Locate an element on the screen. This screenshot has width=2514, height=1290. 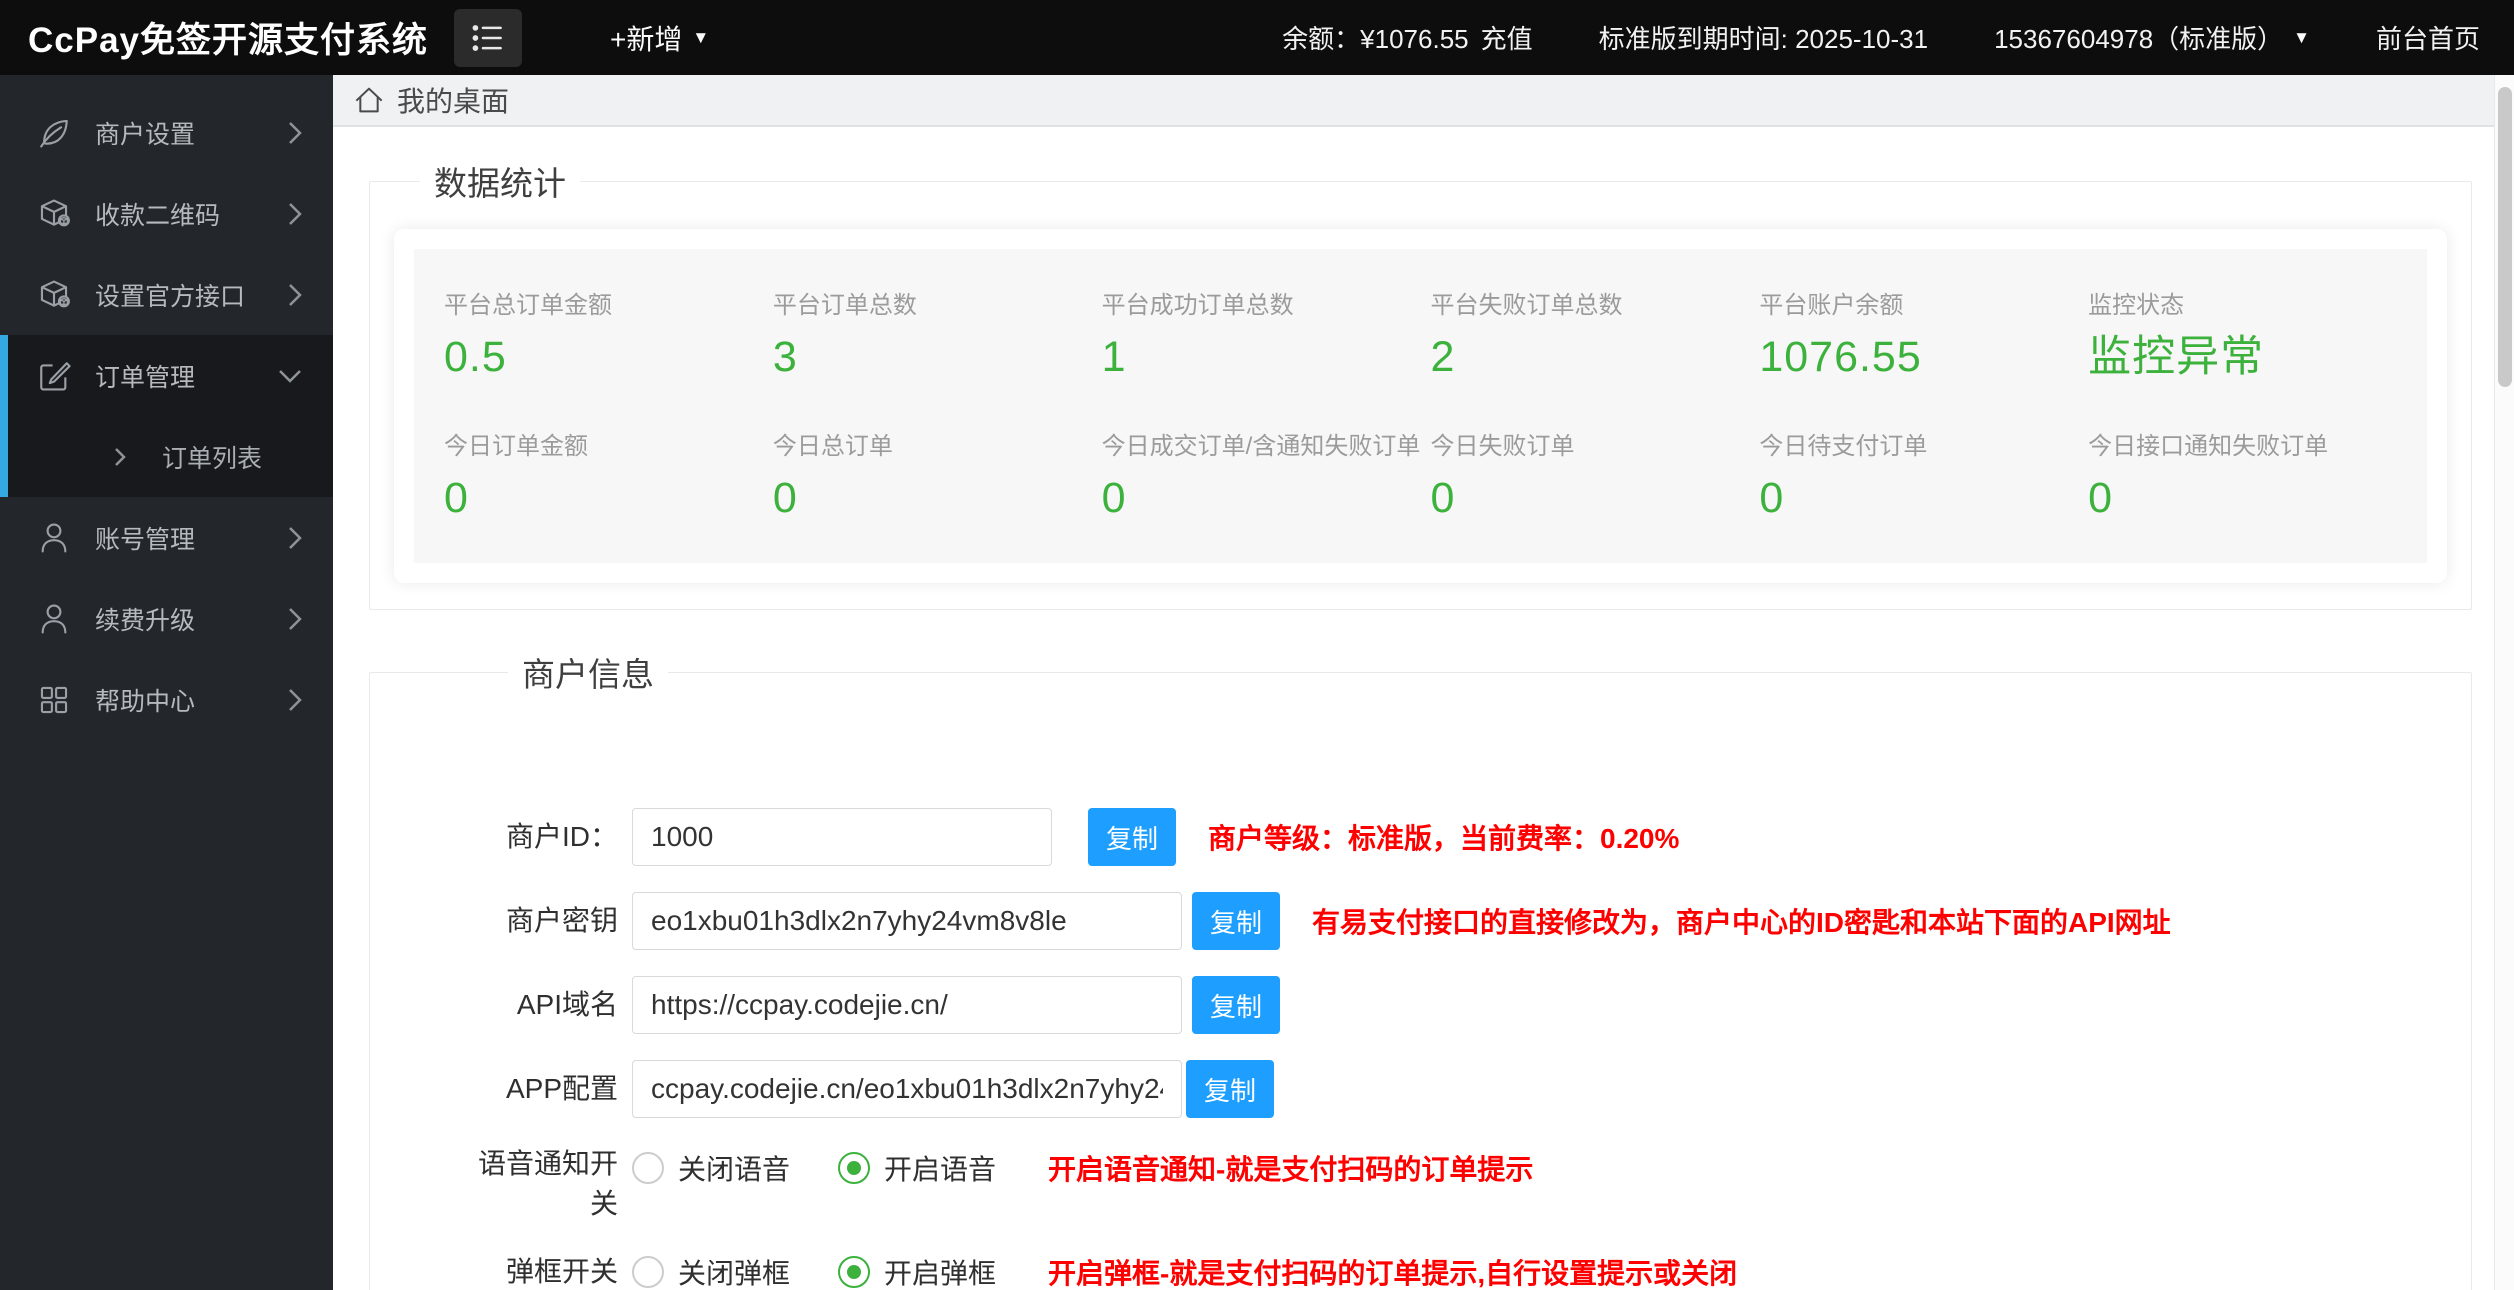
stat-cell: 平台总订单金额 0.5 is located at coordinates (608, 332).